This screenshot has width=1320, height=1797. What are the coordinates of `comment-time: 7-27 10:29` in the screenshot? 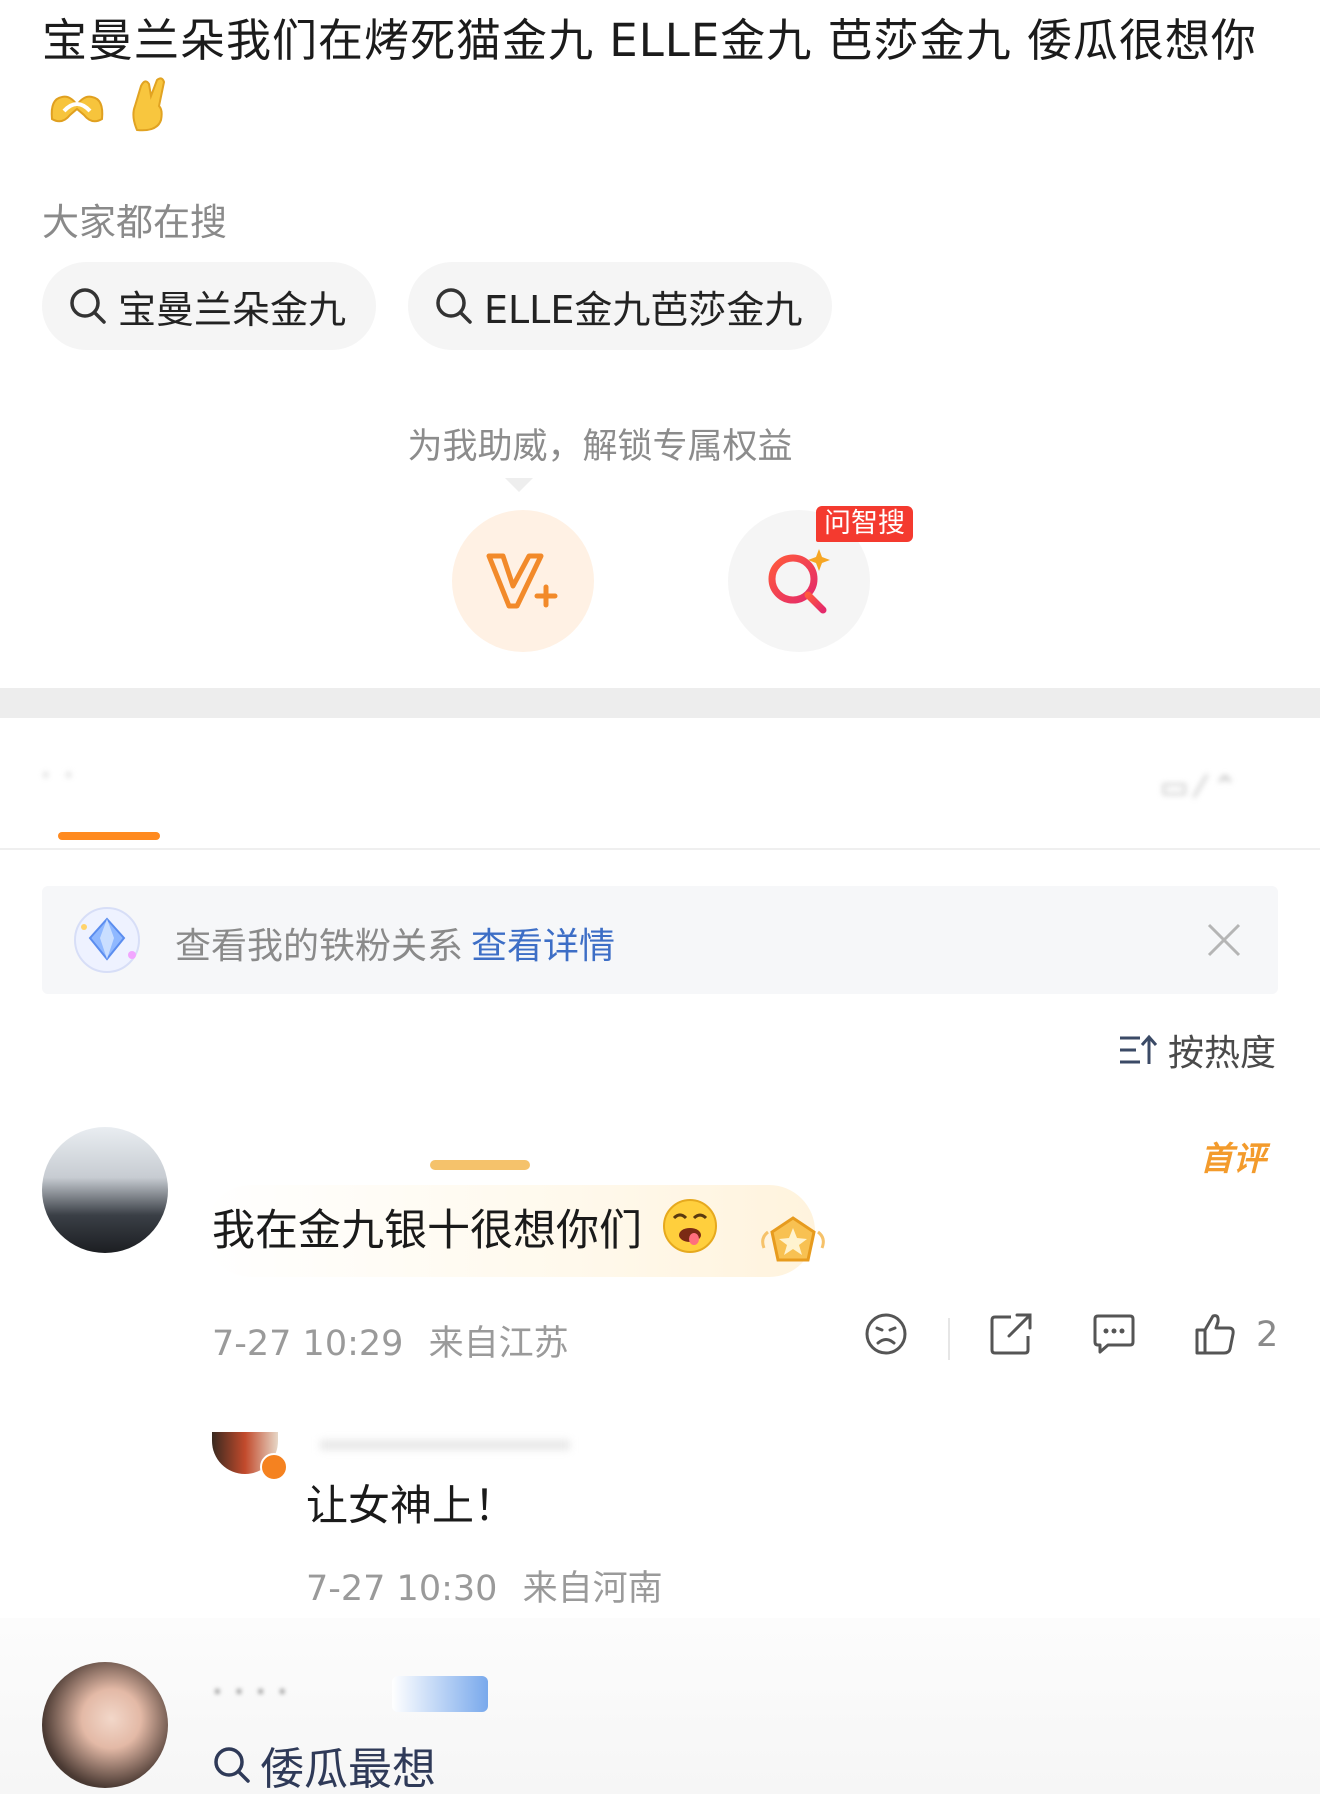 It's located at (308, 1344).